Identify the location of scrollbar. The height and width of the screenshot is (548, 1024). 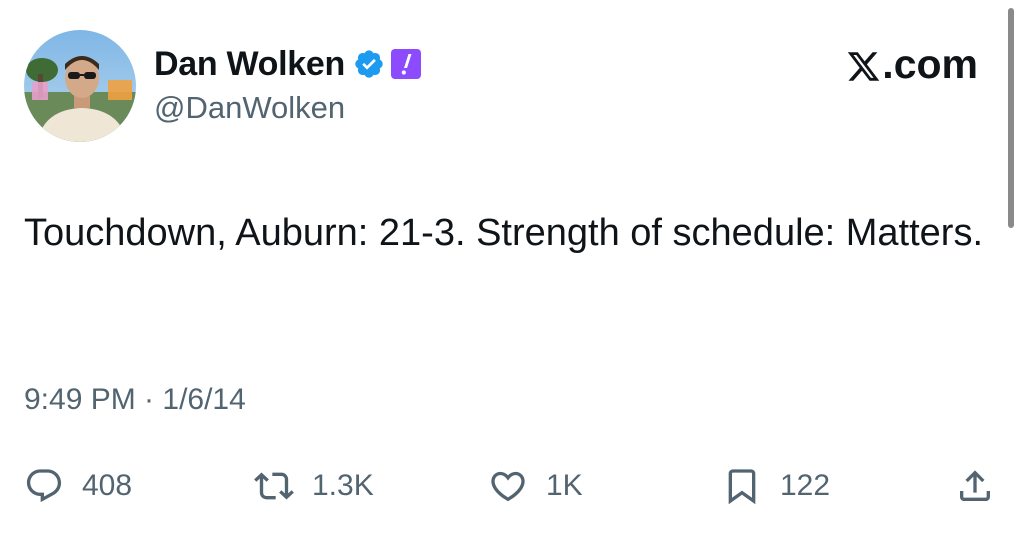
(1011, 118).